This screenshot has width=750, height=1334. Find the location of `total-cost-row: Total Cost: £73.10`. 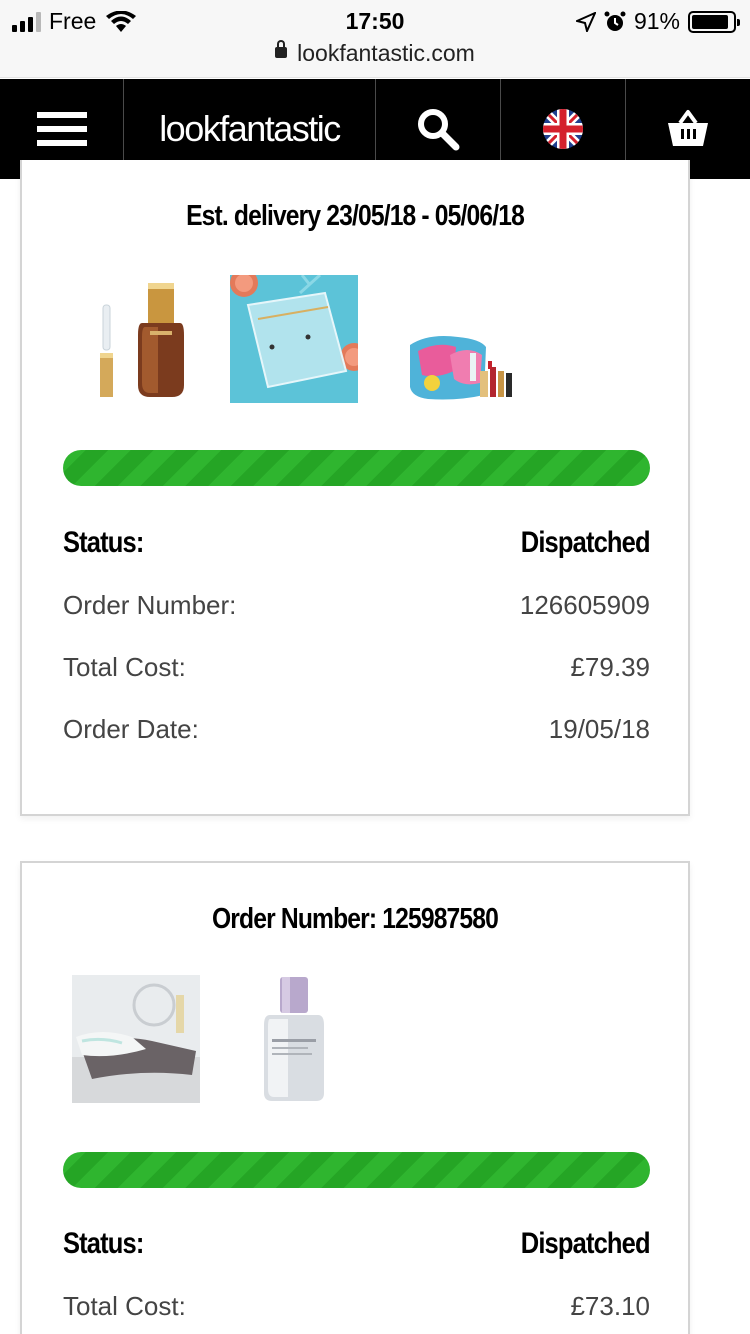

total-cost-row: Total Cost: £73.10 is located at coordinates (356, 1306).